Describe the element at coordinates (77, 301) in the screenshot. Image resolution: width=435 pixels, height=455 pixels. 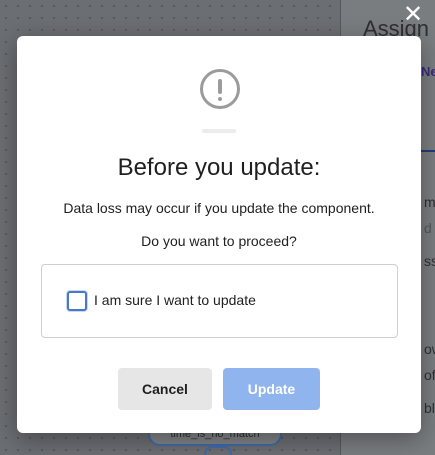
I see `confirm-checkbox` at that location.